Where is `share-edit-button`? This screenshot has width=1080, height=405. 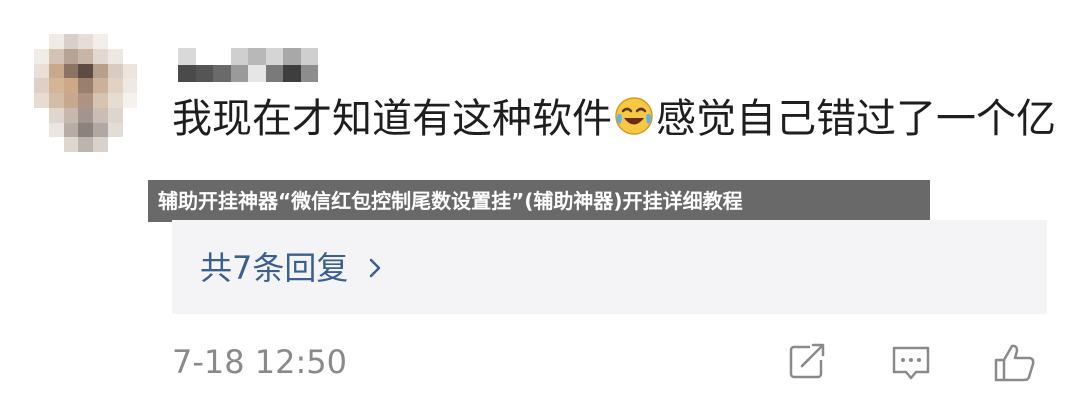
share-edit-button is located at coordinates (807, 363).